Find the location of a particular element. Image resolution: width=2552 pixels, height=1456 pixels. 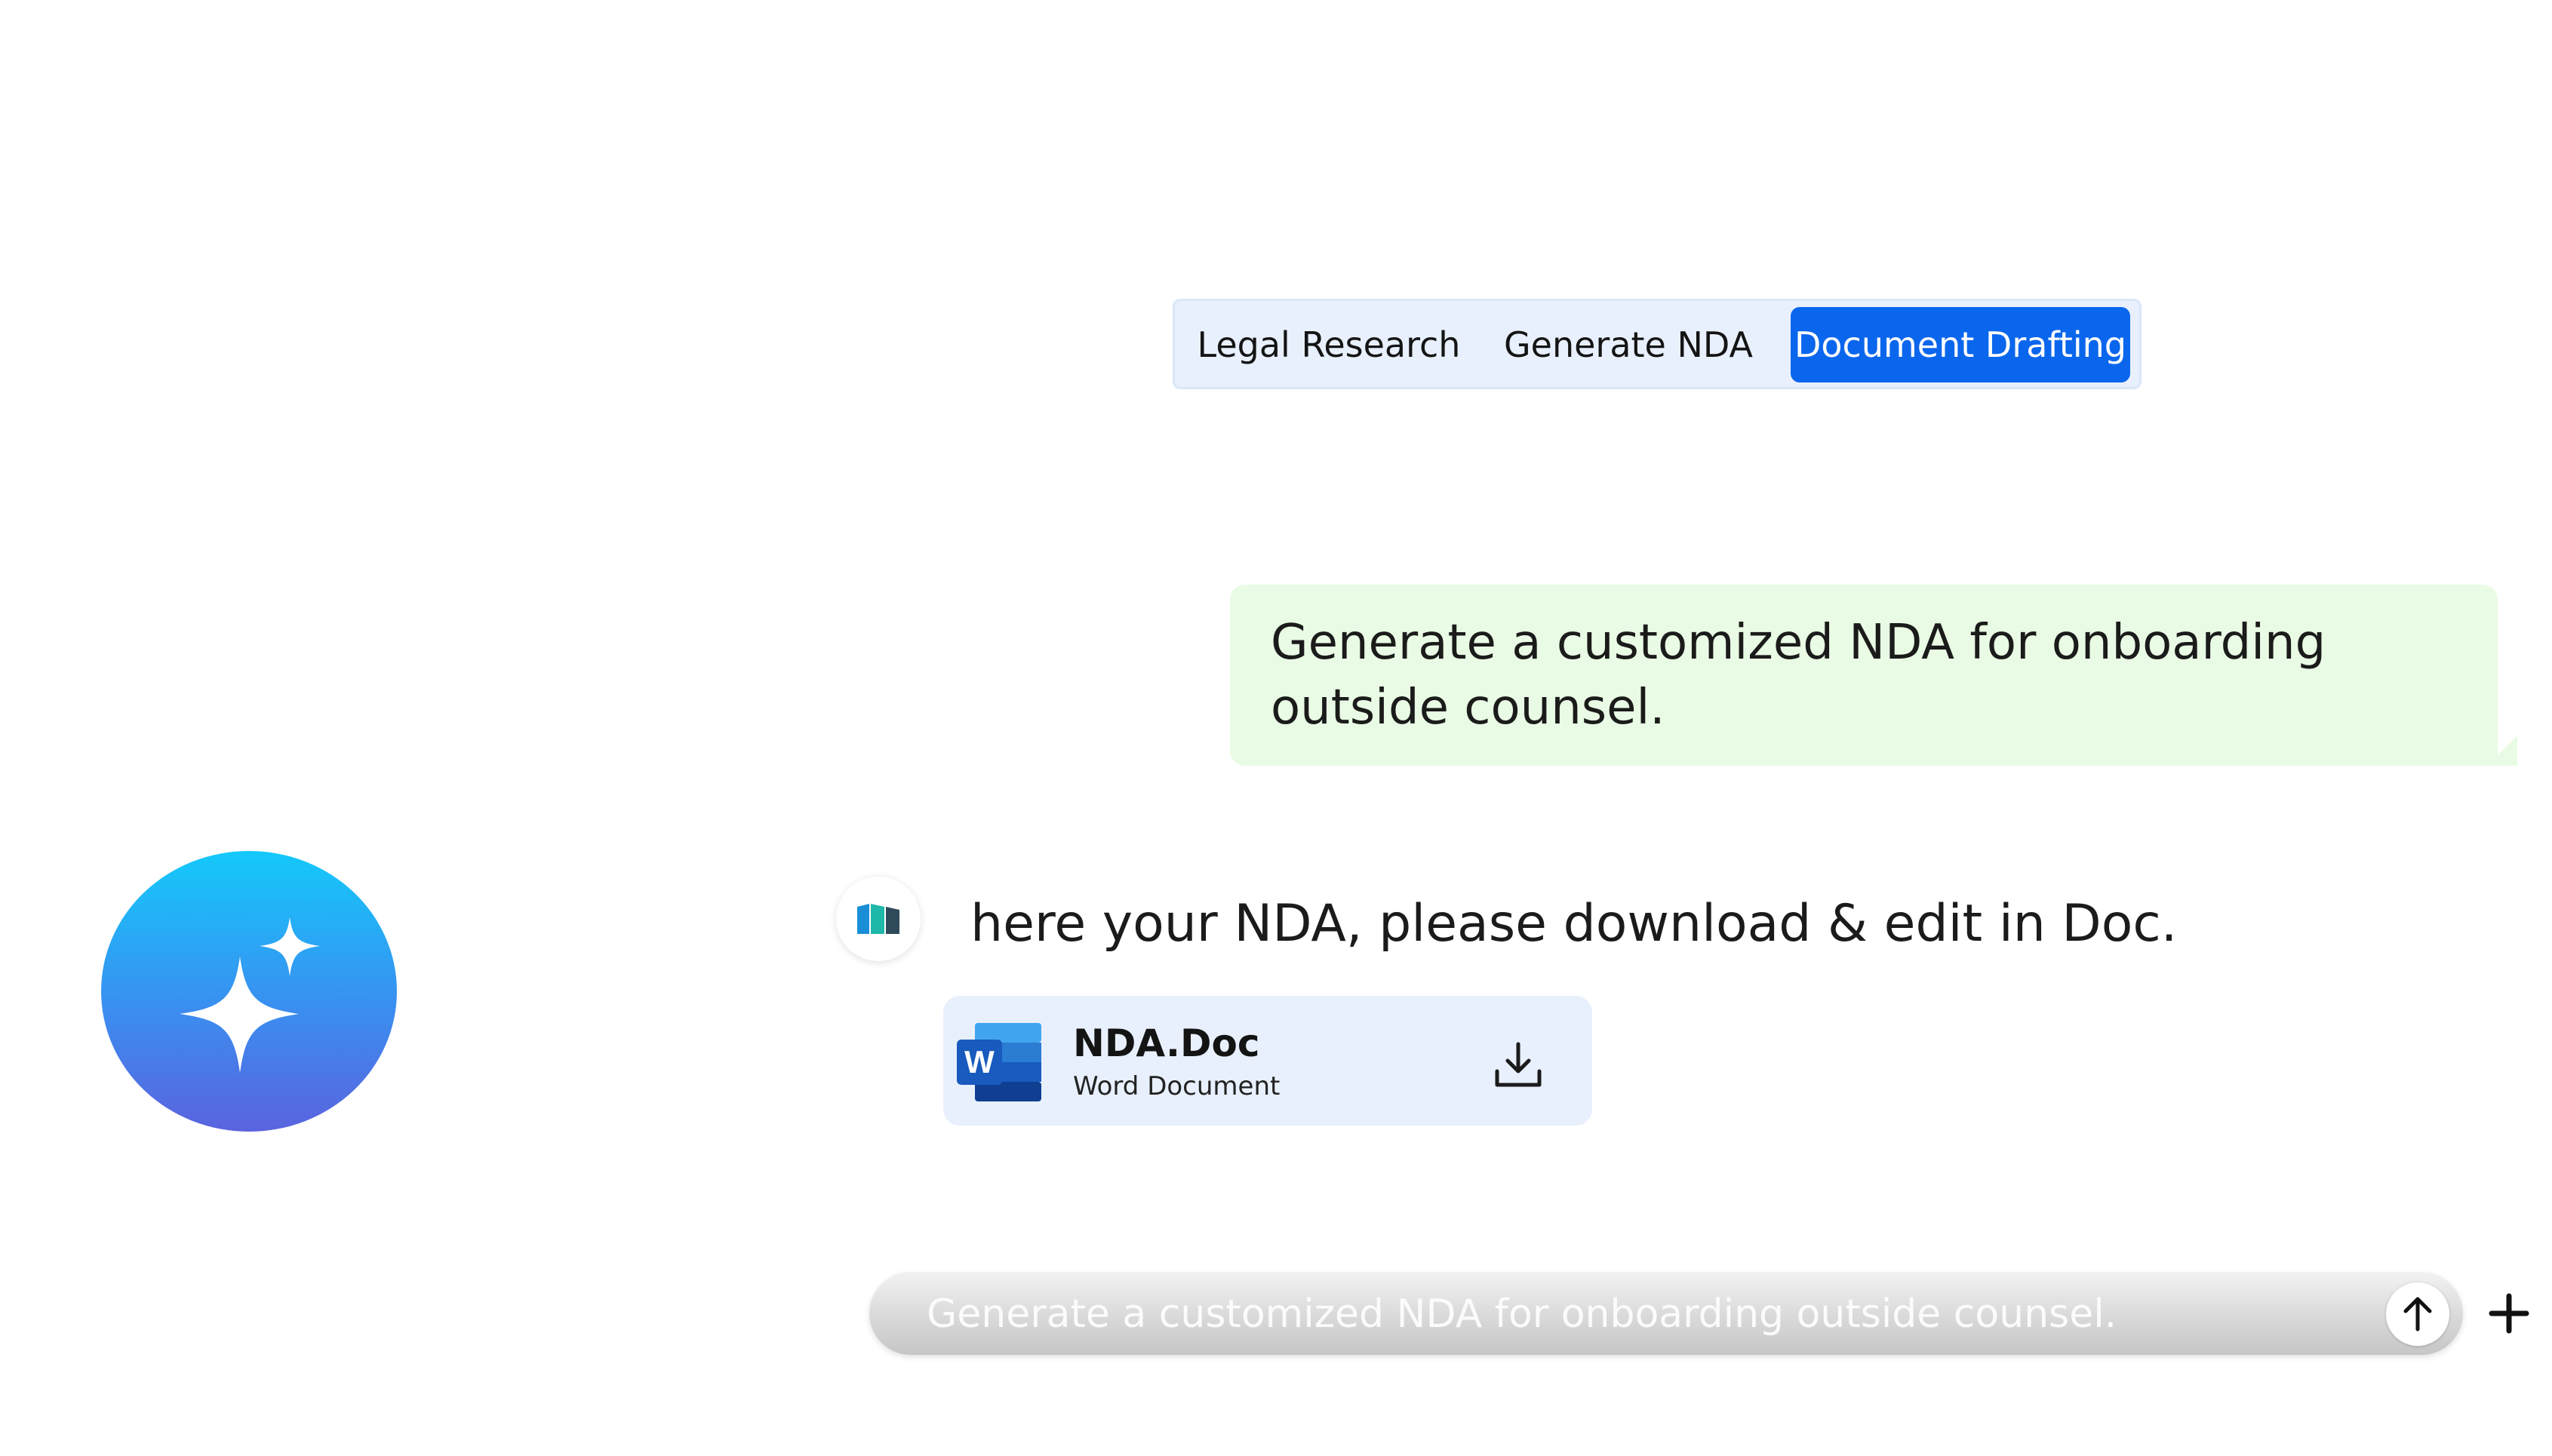

download-icon is located at coordinates (1518, 1065).